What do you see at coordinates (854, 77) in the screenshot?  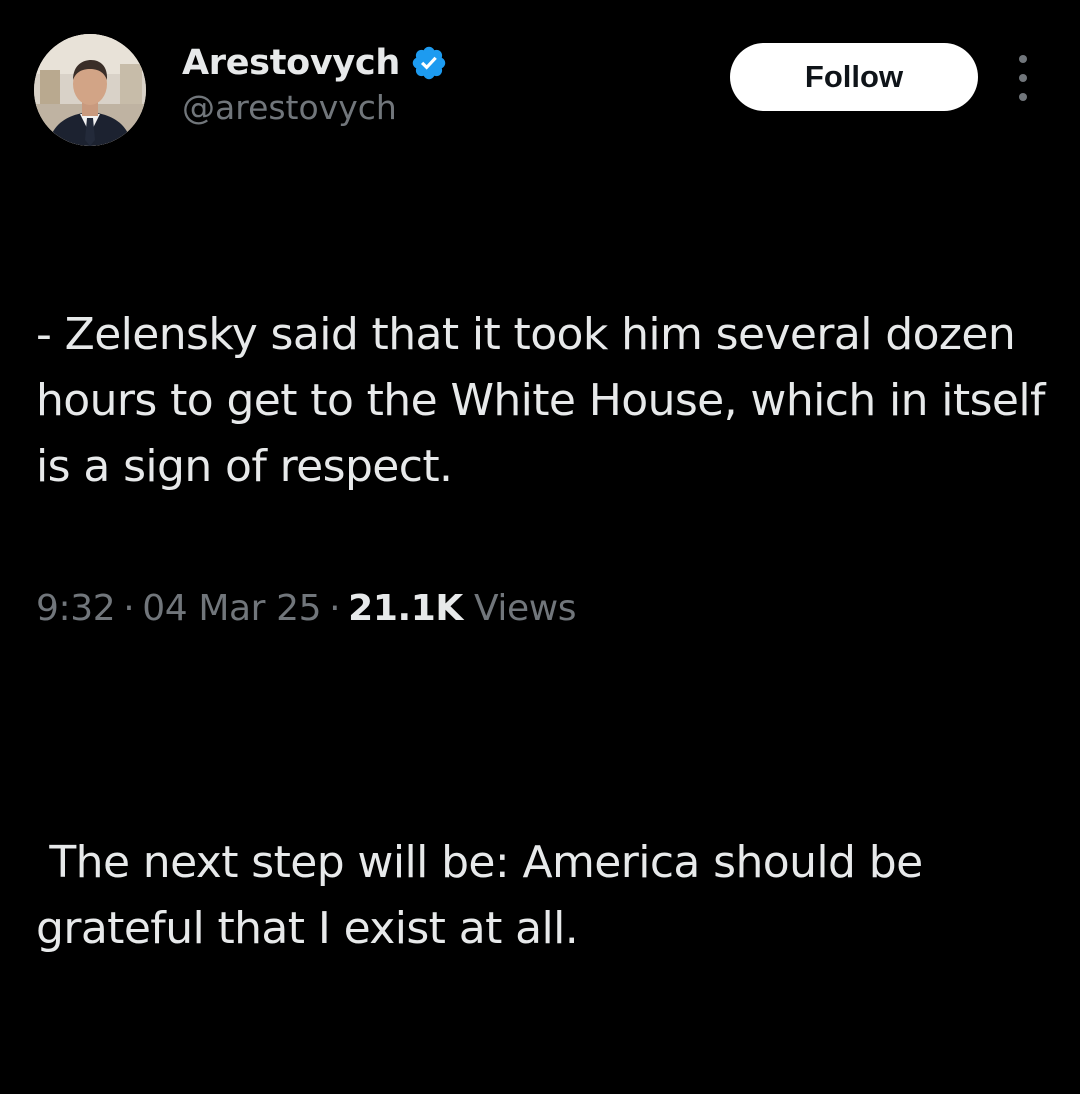 I see `follow-button: Follow` at bounding box center [854, 77].